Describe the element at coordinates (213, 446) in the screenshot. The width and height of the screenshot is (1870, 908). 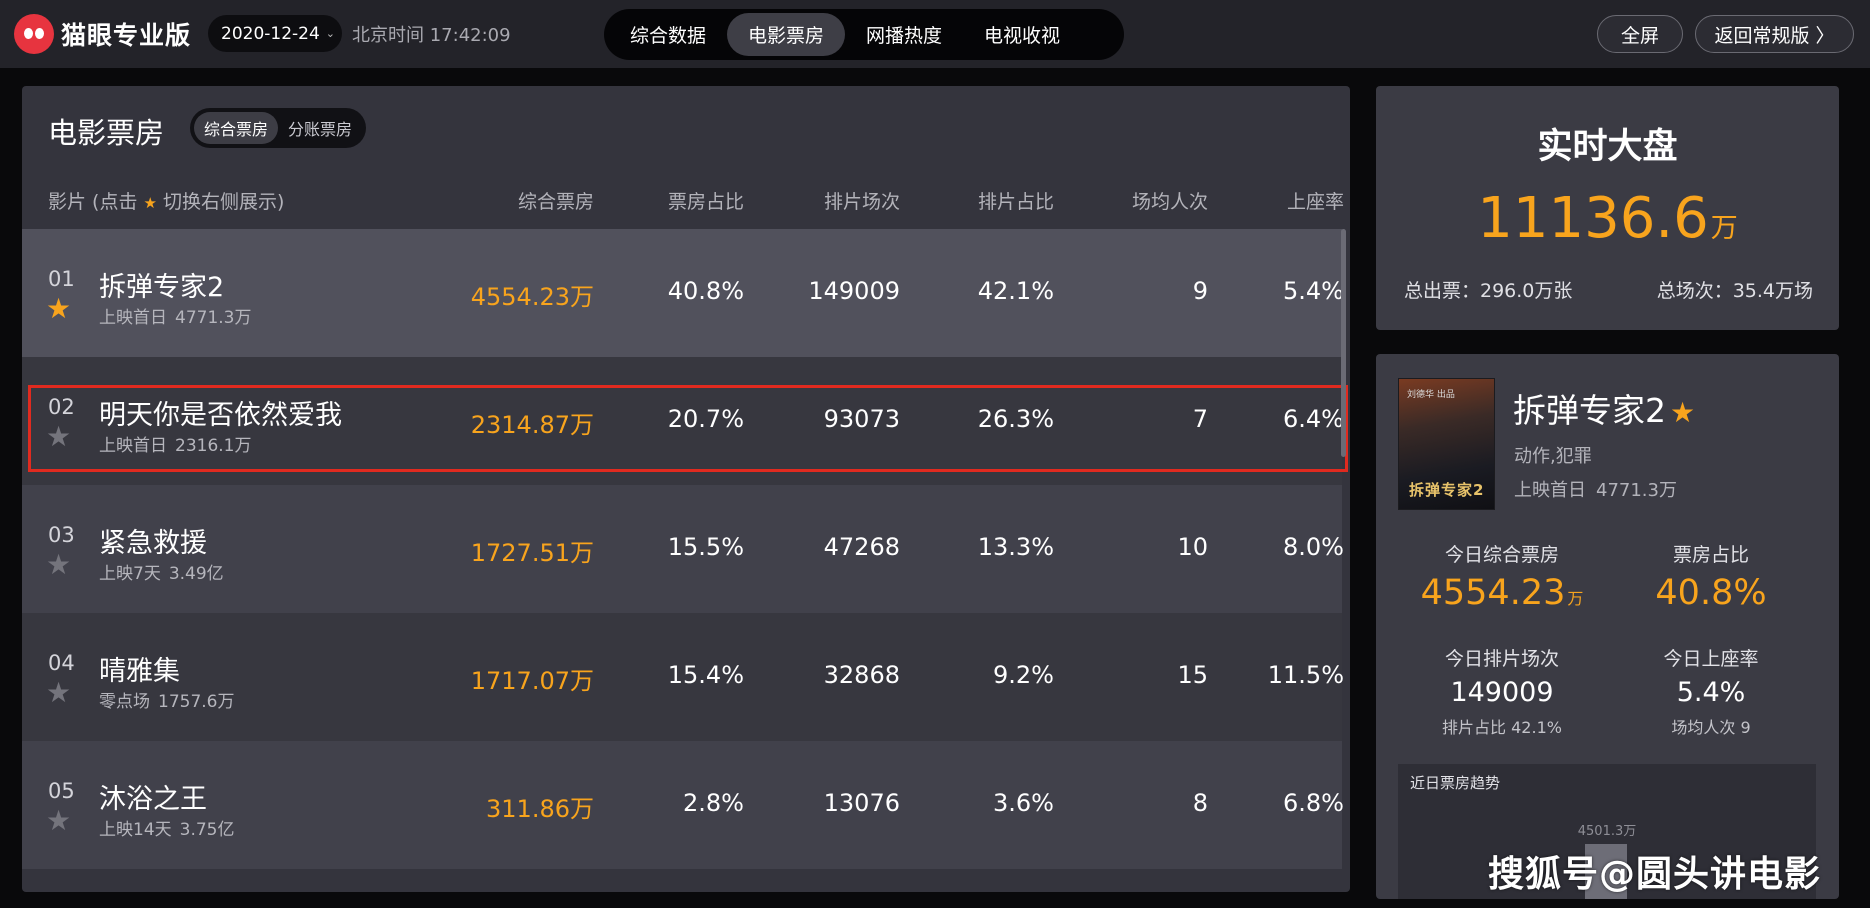
I see `total-box: 2316.1万` at that location.